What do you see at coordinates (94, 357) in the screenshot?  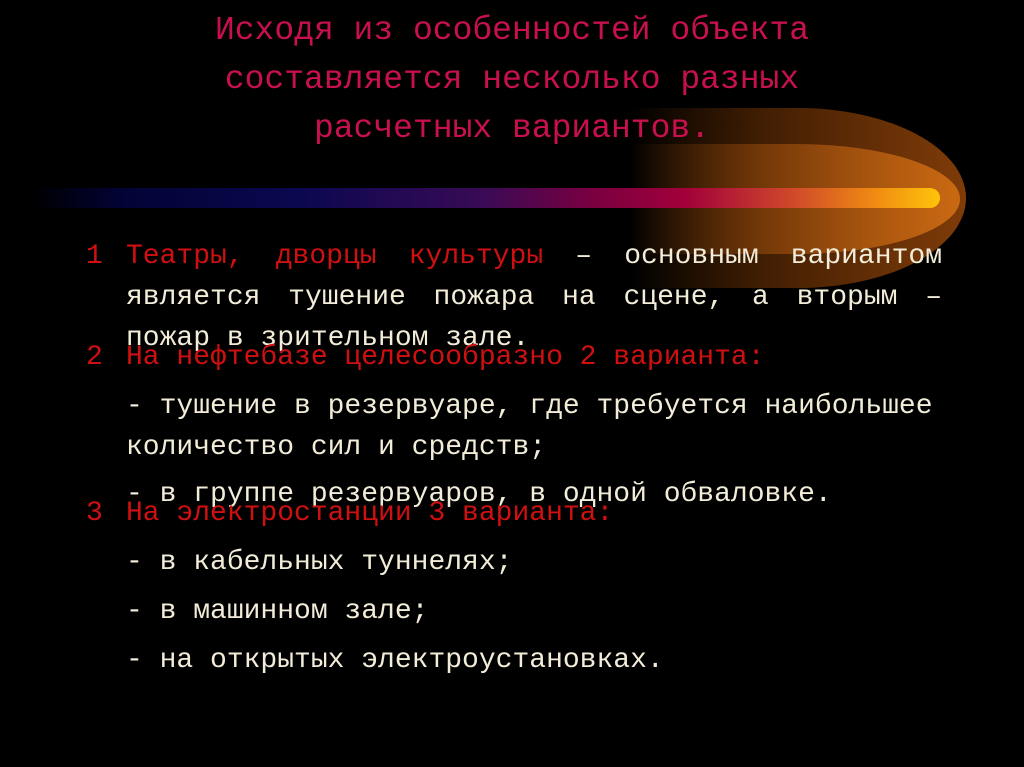 I see `item-number: 2` at bounding box center [94, 357].